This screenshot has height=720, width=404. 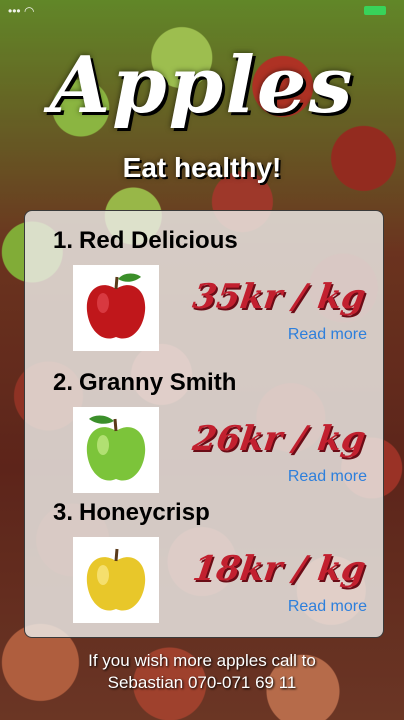 I want to click on footer-phone: Sebastian 070-071 69 11, so click(x=202, y=682).